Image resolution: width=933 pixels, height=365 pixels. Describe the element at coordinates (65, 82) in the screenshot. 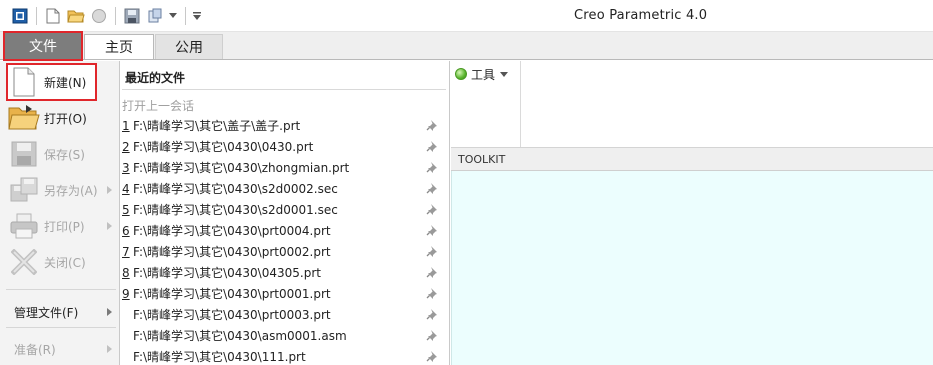

I see `new-label: 新建(N)` at that location.